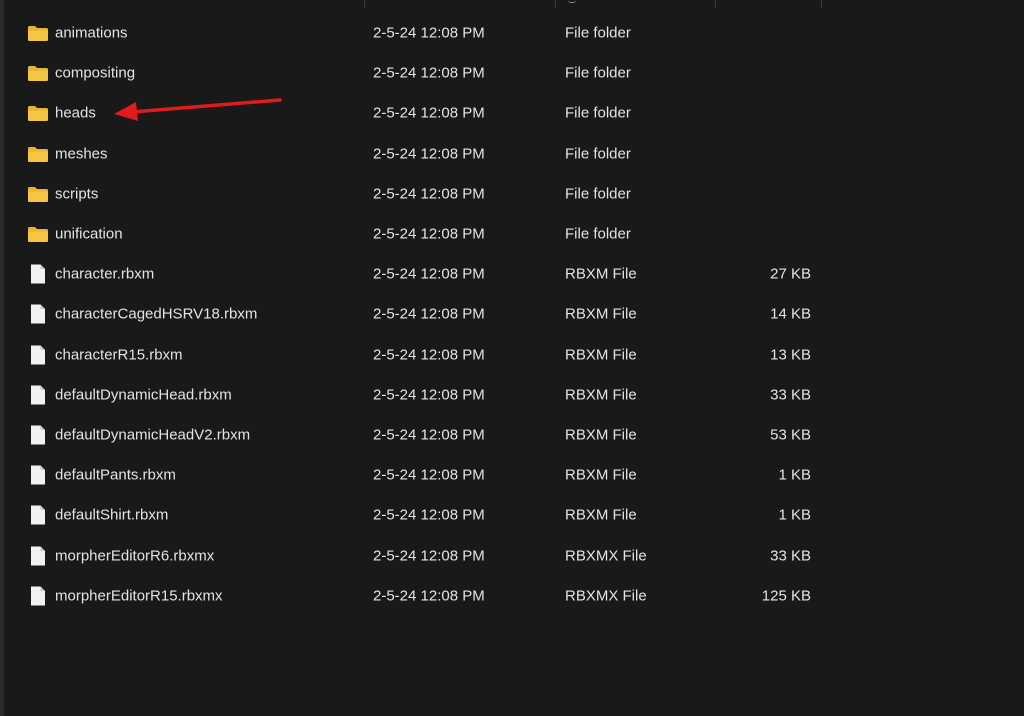 This screenshot has height=716, width=1024. I want to click on file-row: meshes 2-5-24 12:08 PM File folder, so click(512, 154).